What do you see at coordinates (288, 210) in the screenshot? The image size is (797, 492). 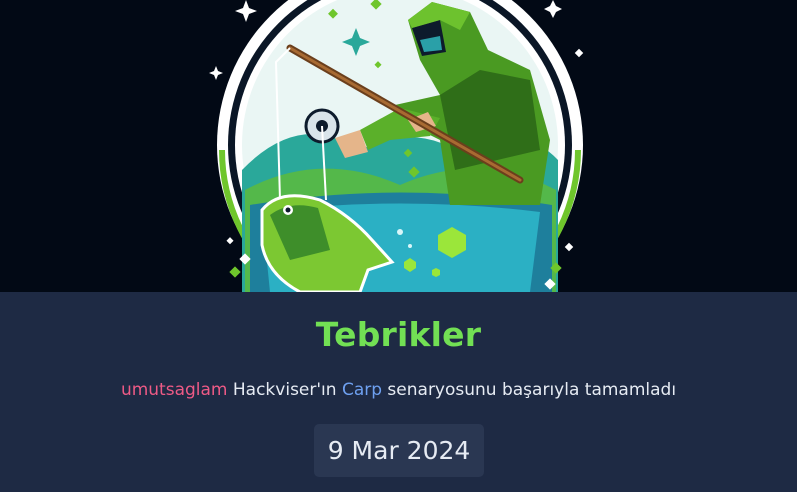 I see `carp-pupil` at bounding box center [288, 210].